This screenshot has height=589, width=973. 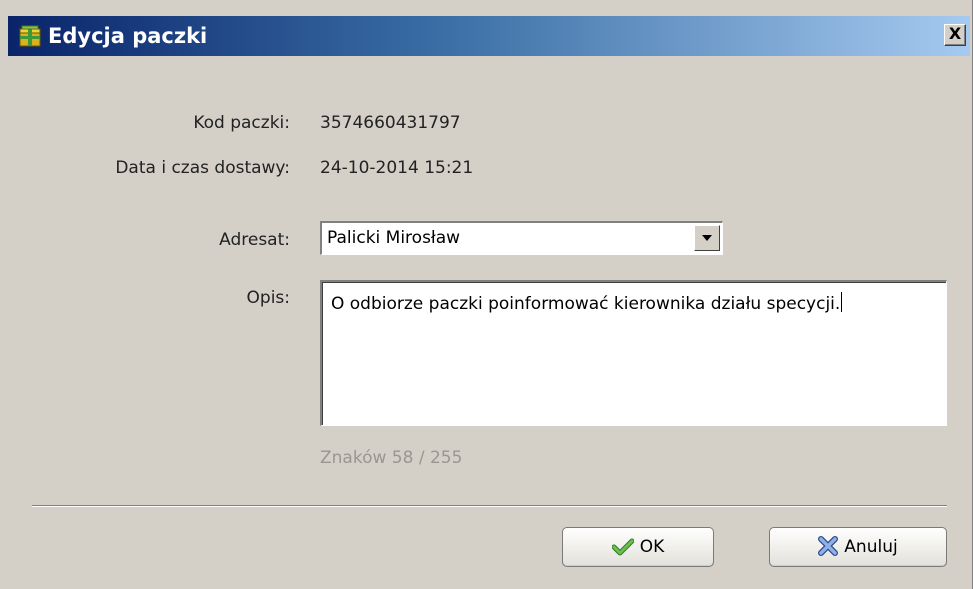 I want to click on recipient-label: Adresat:, so click(x=254, y=240).